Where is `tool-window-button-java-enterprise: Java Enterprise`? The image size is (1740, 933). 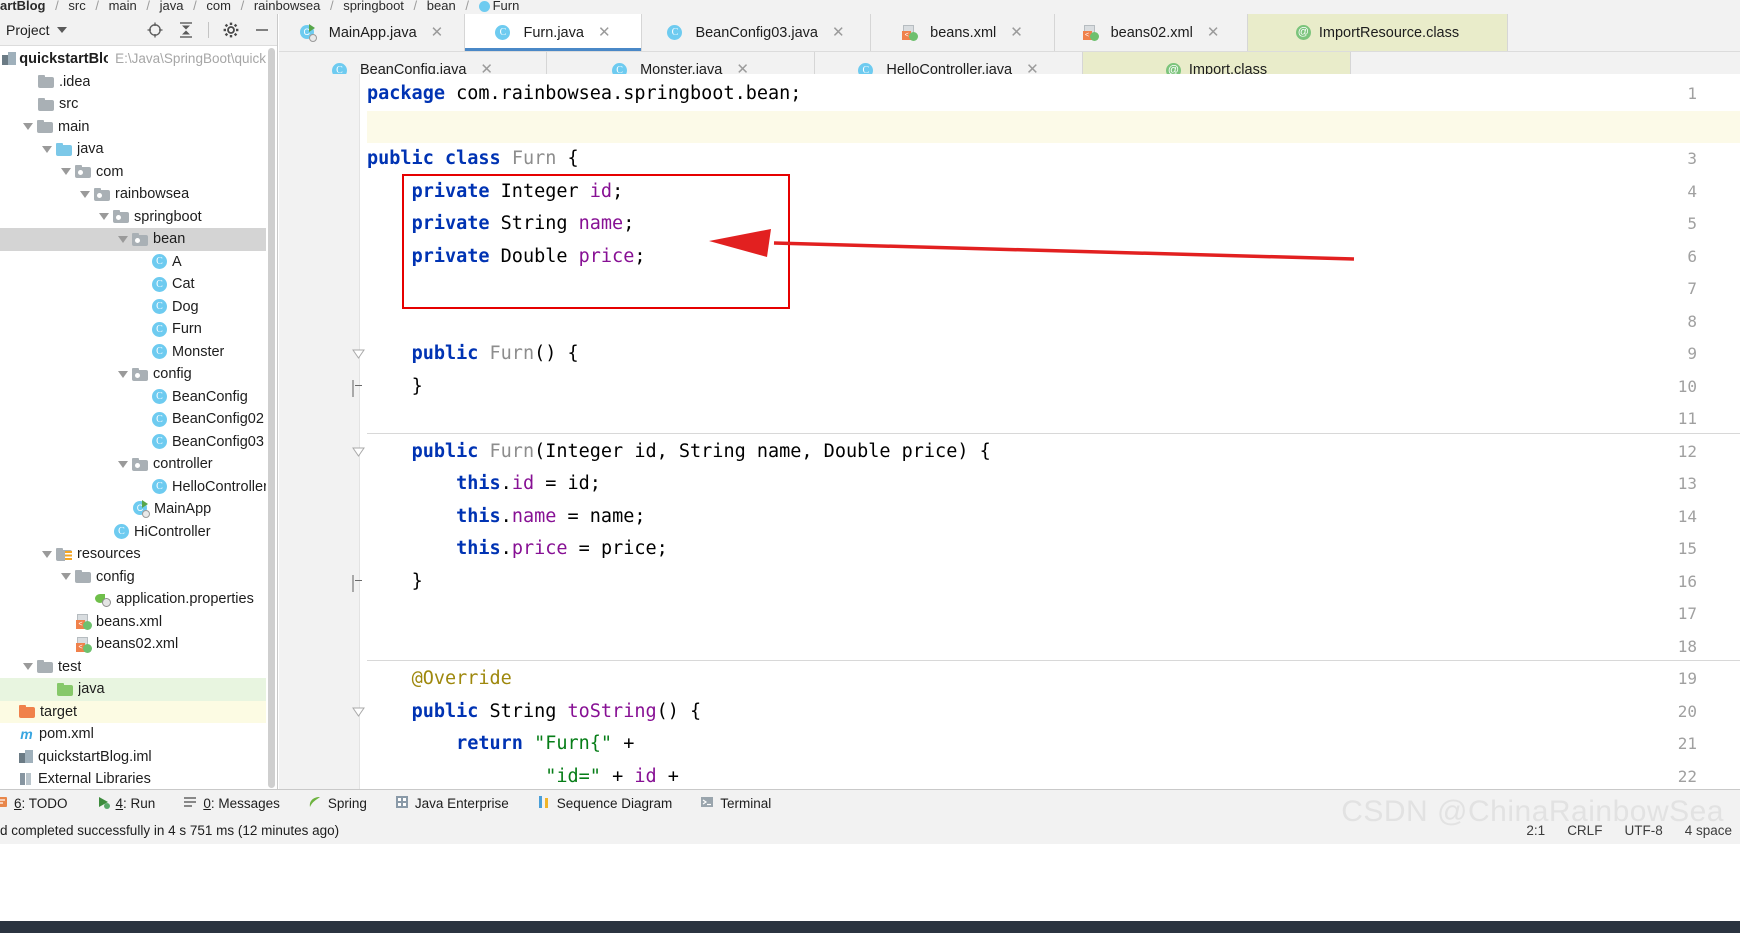
tool-window-button-java-enterprise: Java Enterprise is located at coordinates (452, 803).